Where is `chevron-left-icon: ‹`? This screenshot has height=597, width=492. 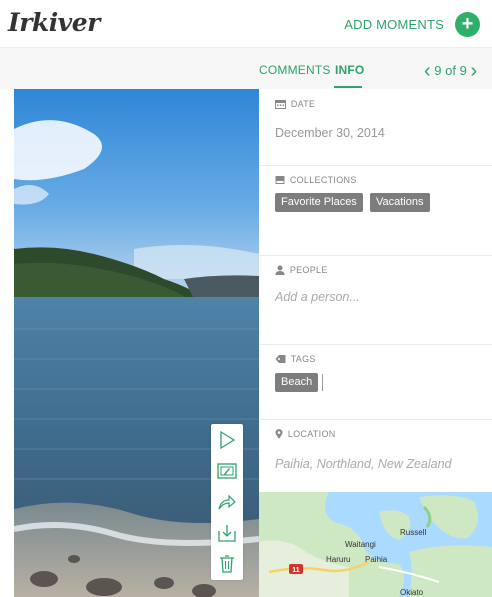 chevron-left-icon: ‹ is located at coordinates (427, 71).